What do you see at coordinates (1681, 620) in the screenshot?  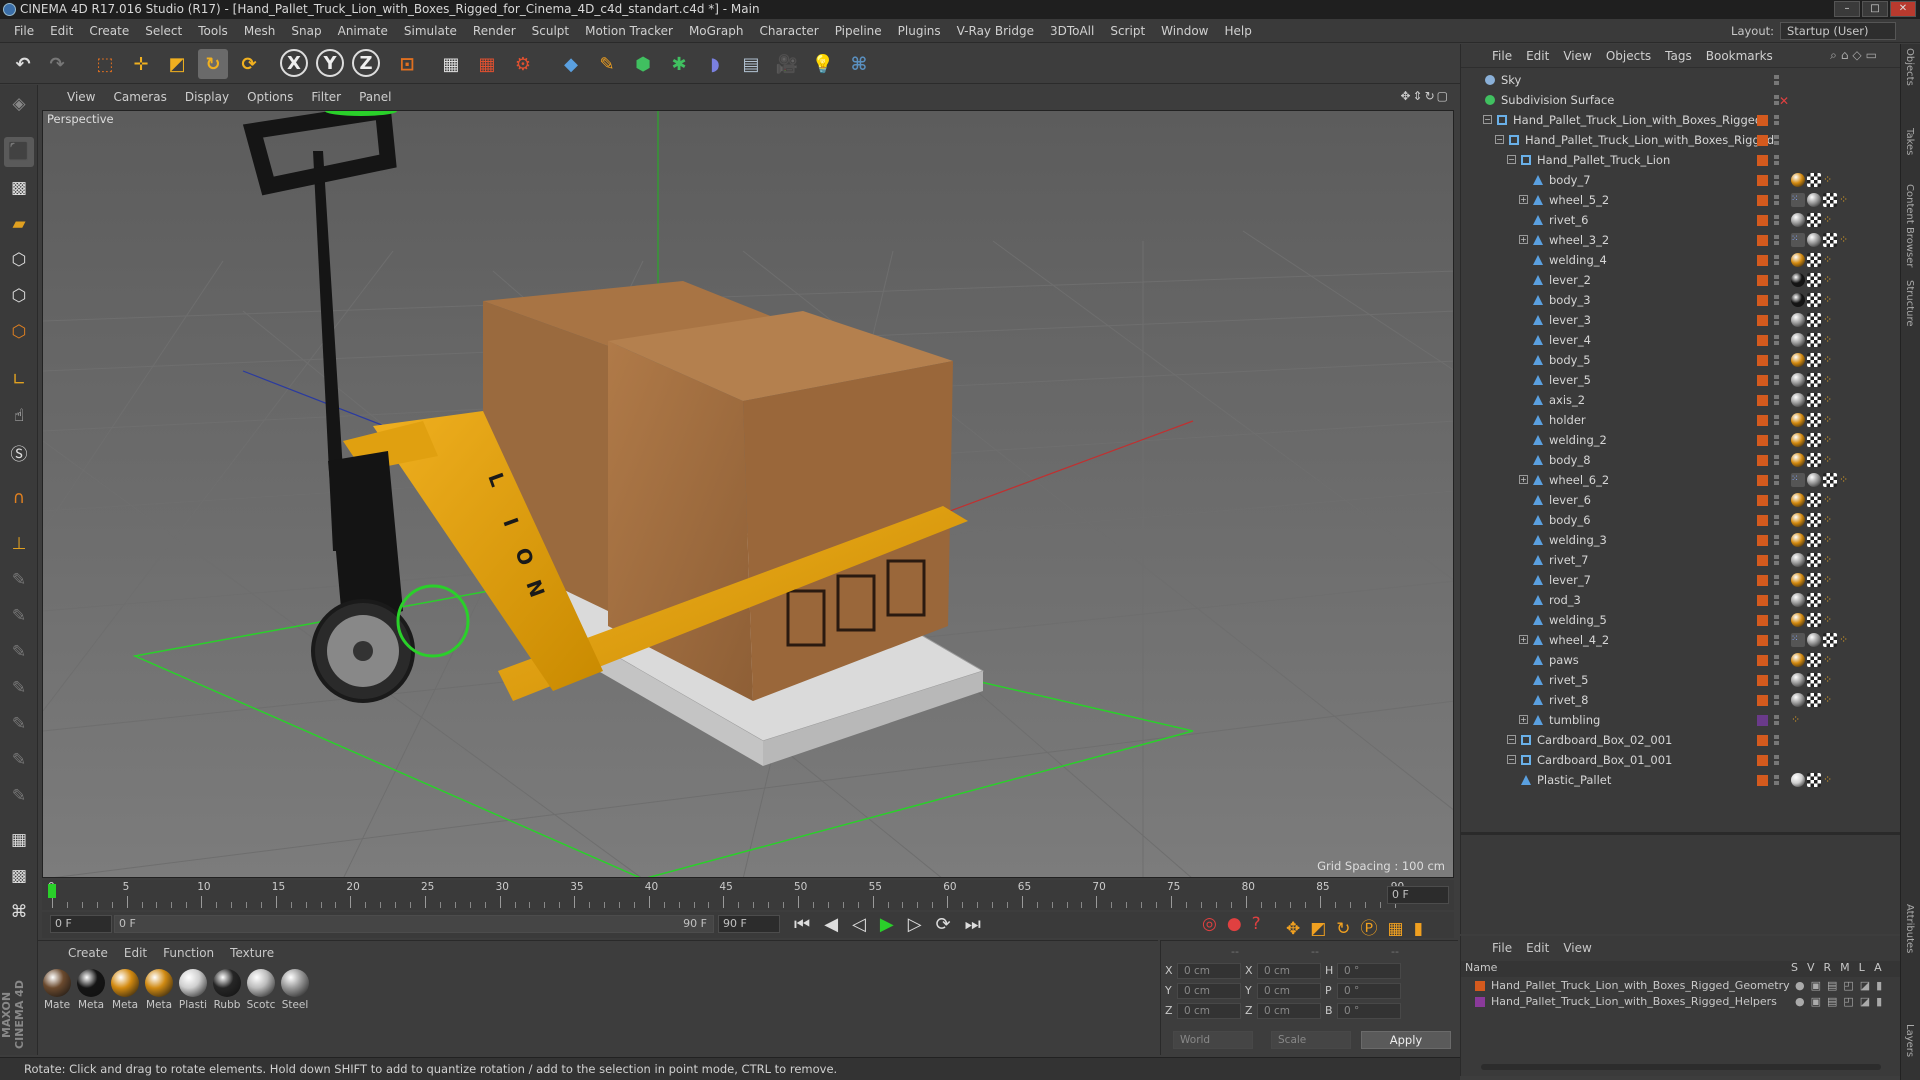 I see `object-row: welding_5 ⁘` at bounding box center [1681, 620].